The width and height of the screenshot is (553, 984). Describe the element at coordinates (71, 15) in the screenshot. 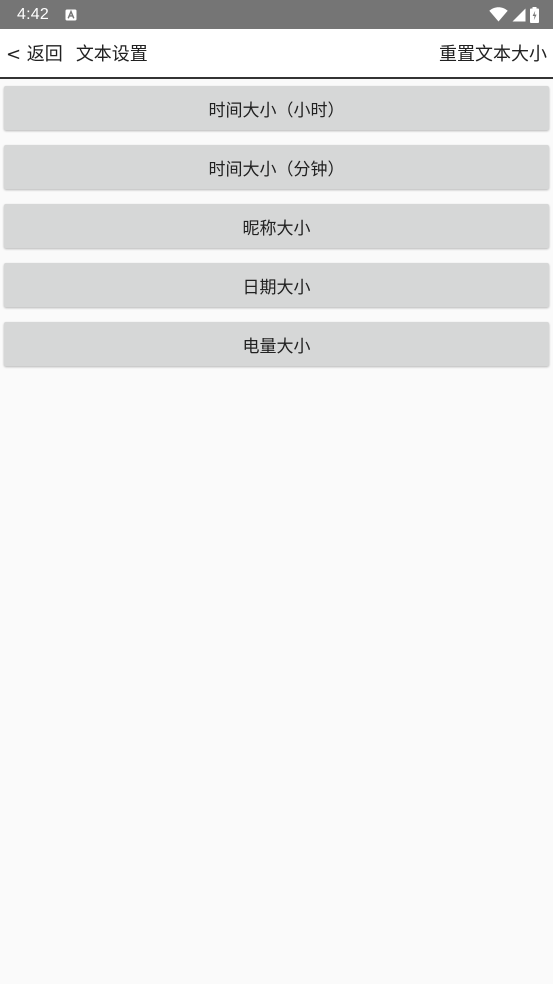

I see `a-notification-icon` at that location.